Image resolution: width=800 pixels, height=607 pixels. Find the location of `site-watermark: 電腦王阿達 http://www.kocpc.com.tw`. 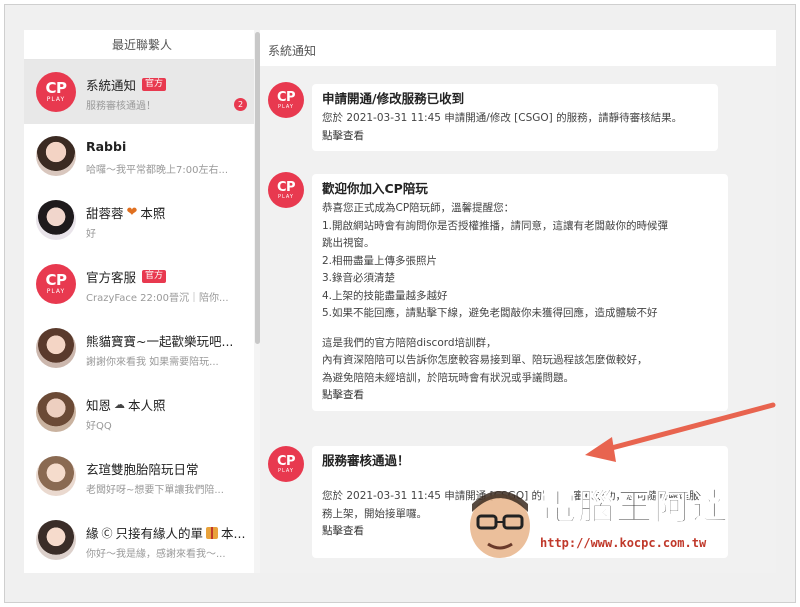

site-watermark: 電腦王阿達 http://www.kocpc.com.tw is located at coordinates (612, 528).